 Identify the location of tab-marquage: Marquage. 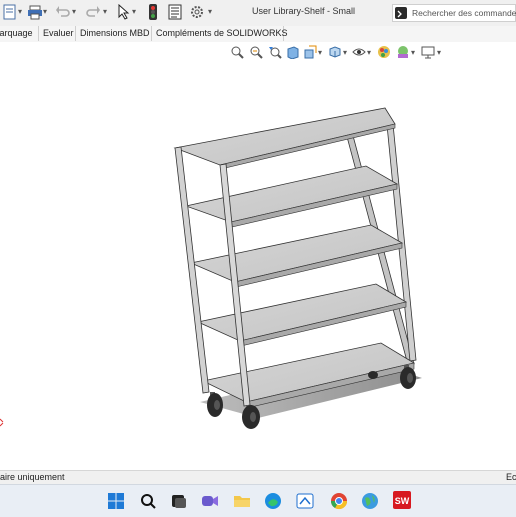
(19, 33).